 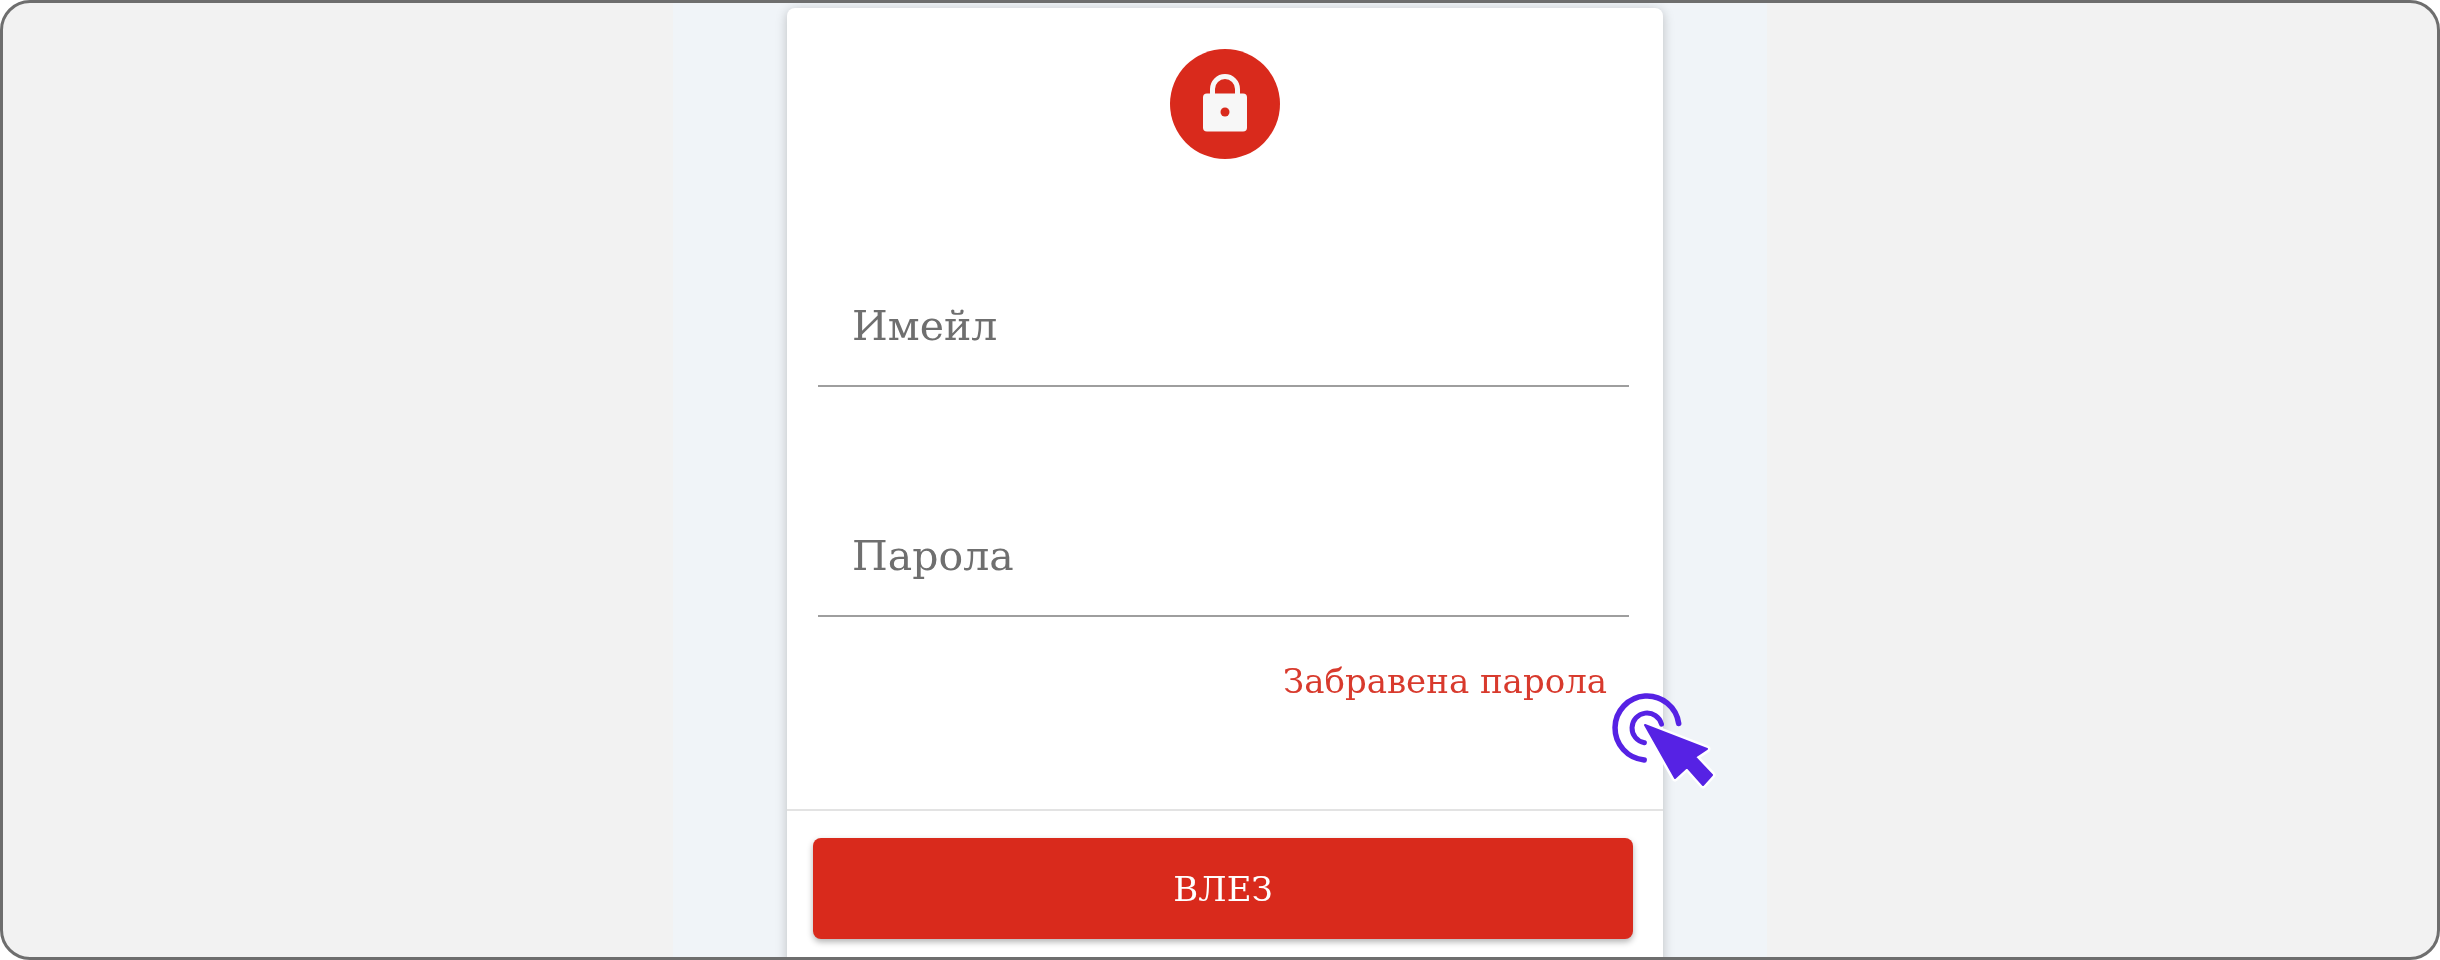 What do you see at coordinates (1223, 569) in the screenshot?
I see `input-field: Парола` at bounding box center [1223, 569].